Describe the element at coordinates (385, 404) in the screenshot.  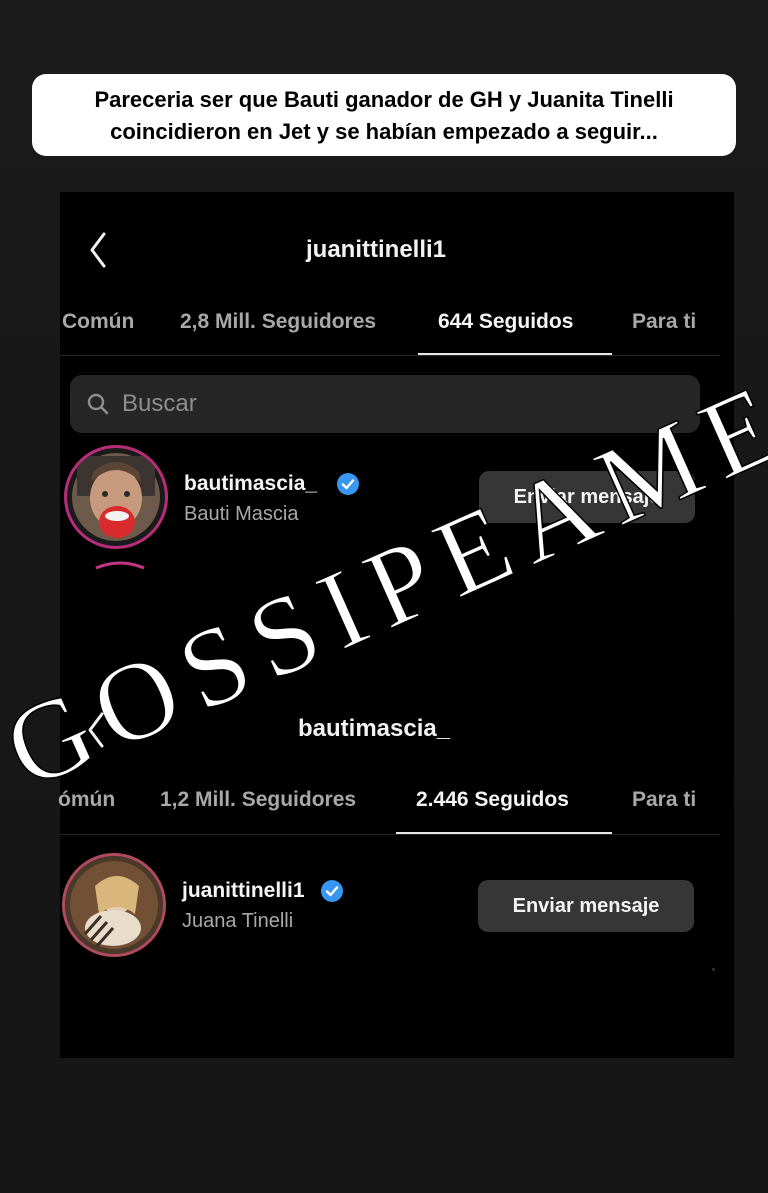
I see `search-bar: Buscar` at that location.